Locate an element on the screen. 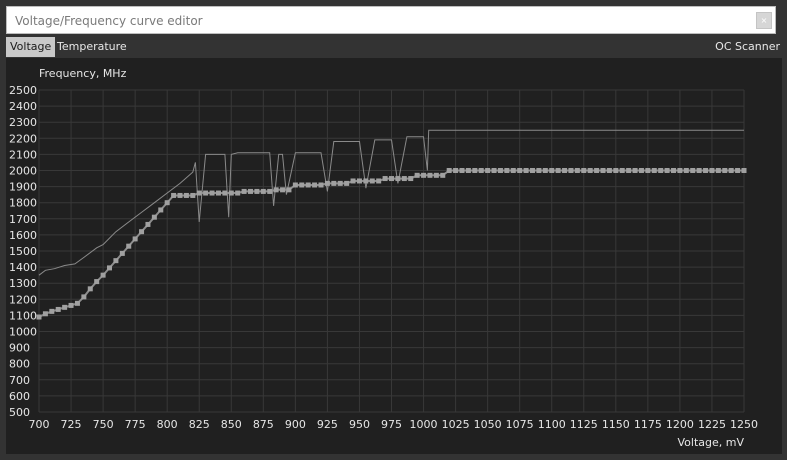  tab-voltage: Voltage is located at coordinates (31, 47).